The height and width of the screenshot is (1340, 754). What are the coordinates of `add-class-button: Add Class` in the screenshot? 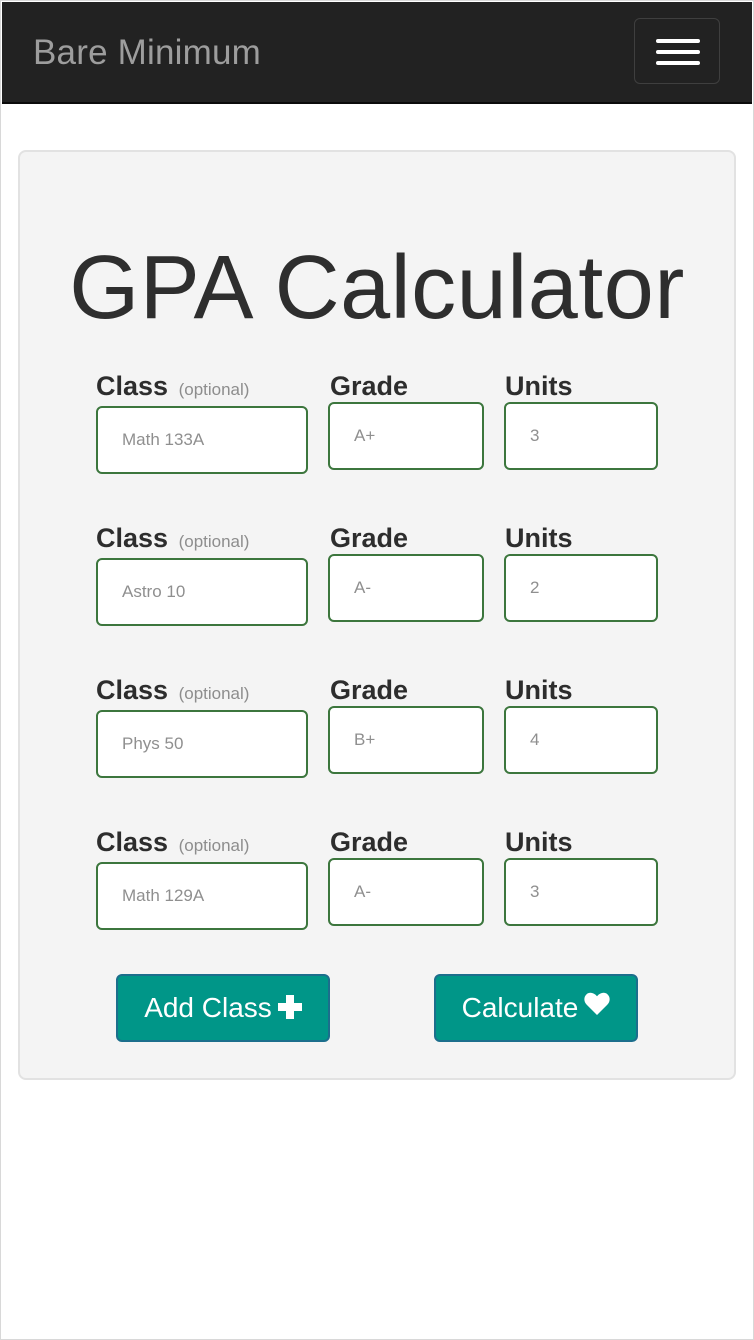 It's located at (223, 1008).